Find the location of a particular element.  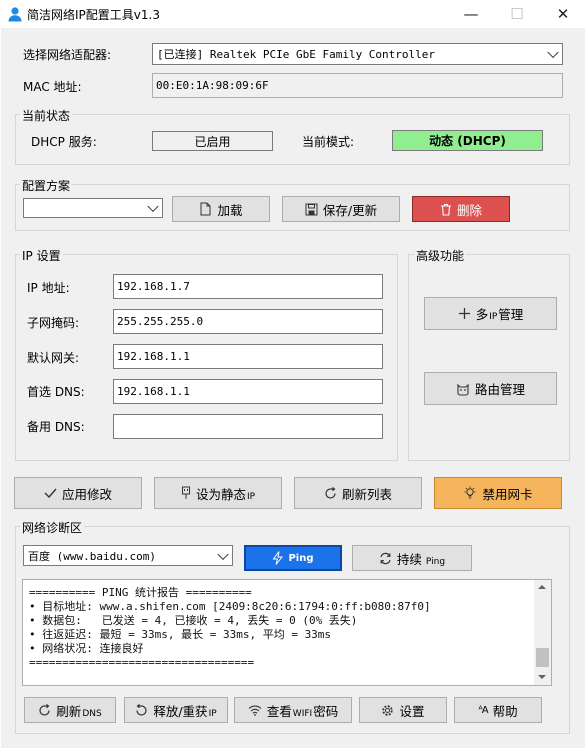

ping-button: Ping is located at coordinates (293, 558).